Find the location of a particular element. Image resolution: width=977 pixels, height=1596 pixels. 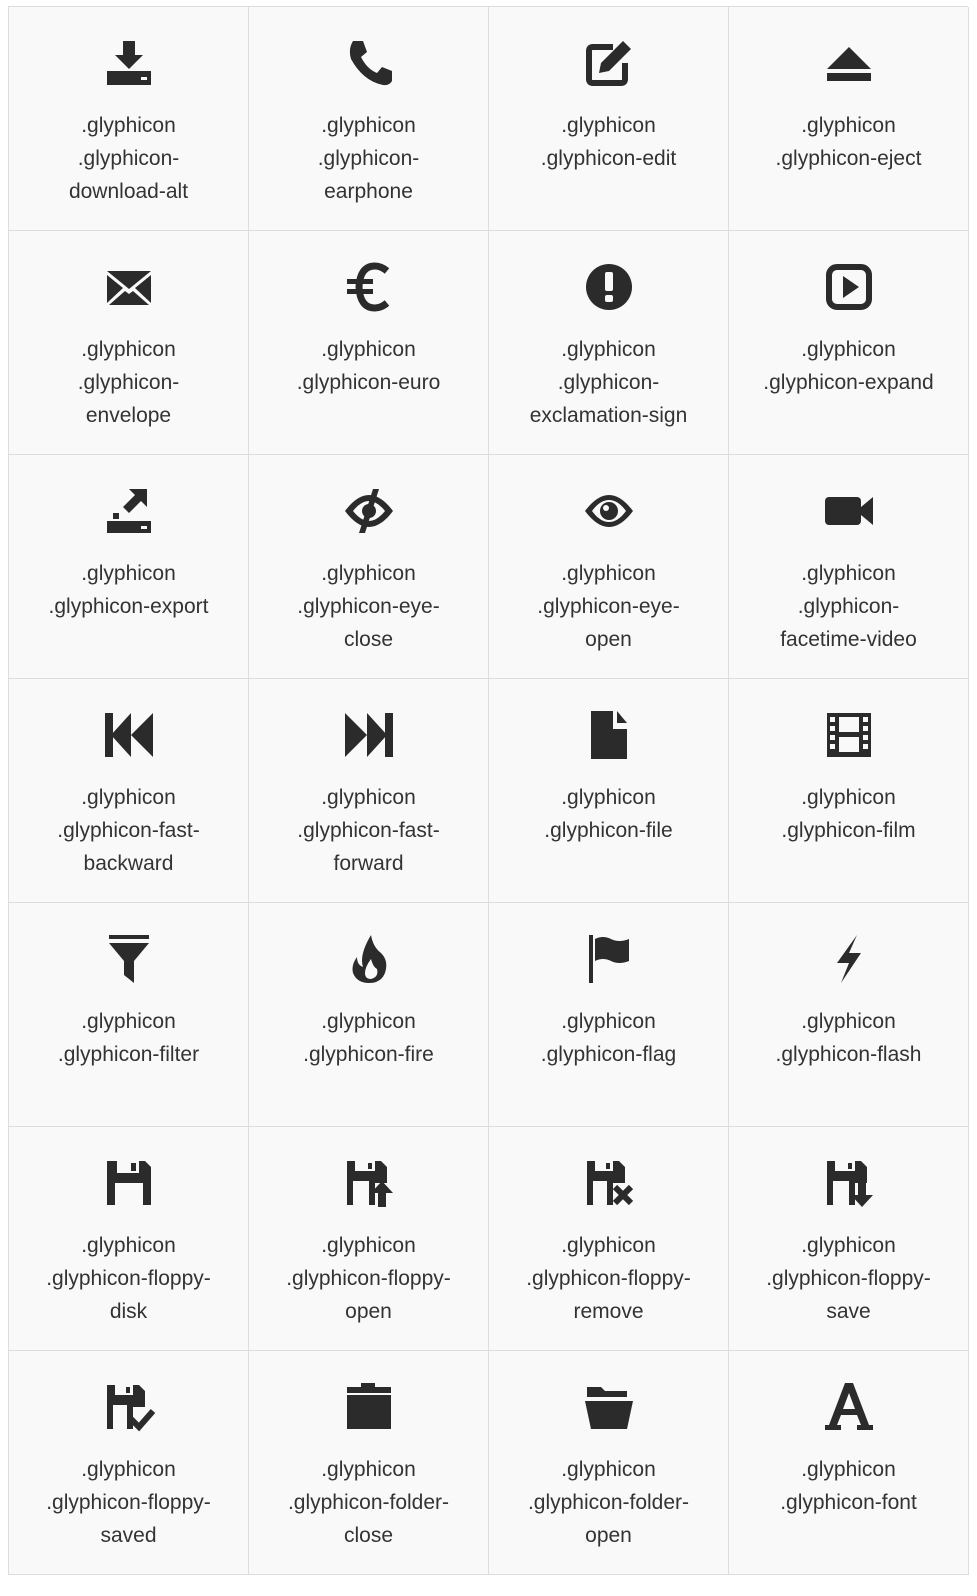

glyph-cell: .glyphicon .glyphicon-export is located at coordinates (129, 567).